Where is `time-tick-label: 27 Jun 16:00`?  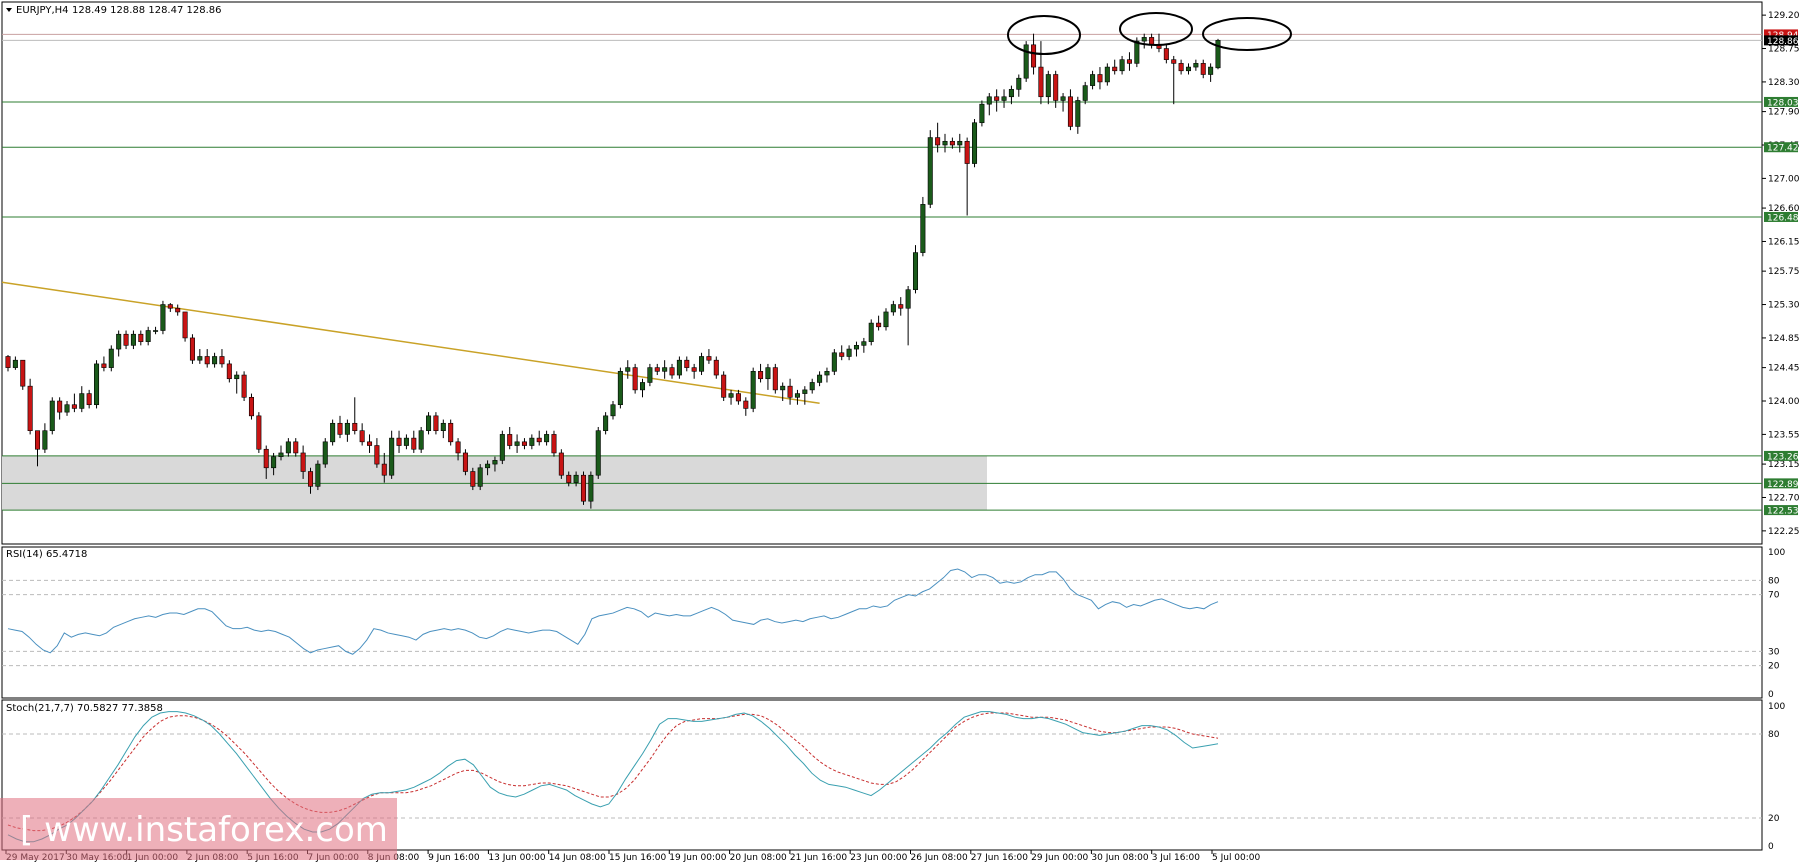 time-tick-label: 27 Jun 16:00 is located at coordinates (999, 858).